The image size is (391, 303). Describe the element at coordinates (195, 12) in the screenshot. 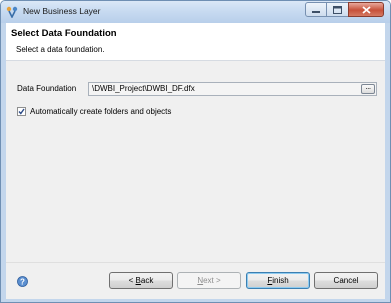

I see `title-bar: New Business Layer` at that location.